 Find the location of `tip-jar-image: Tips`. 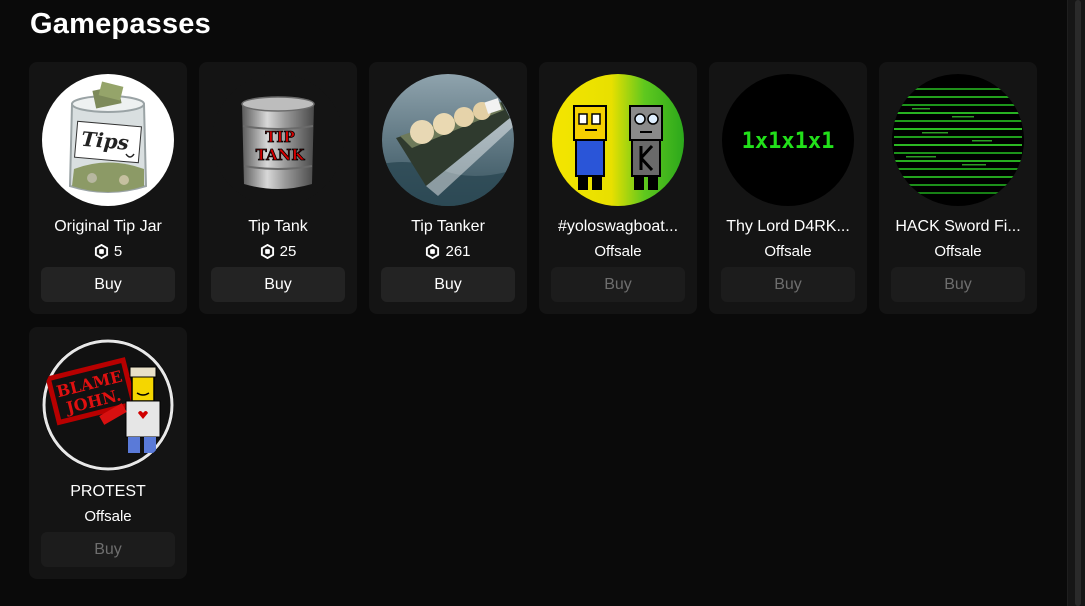

tip-jar-image: Tips is located at coordinates (108, 140).